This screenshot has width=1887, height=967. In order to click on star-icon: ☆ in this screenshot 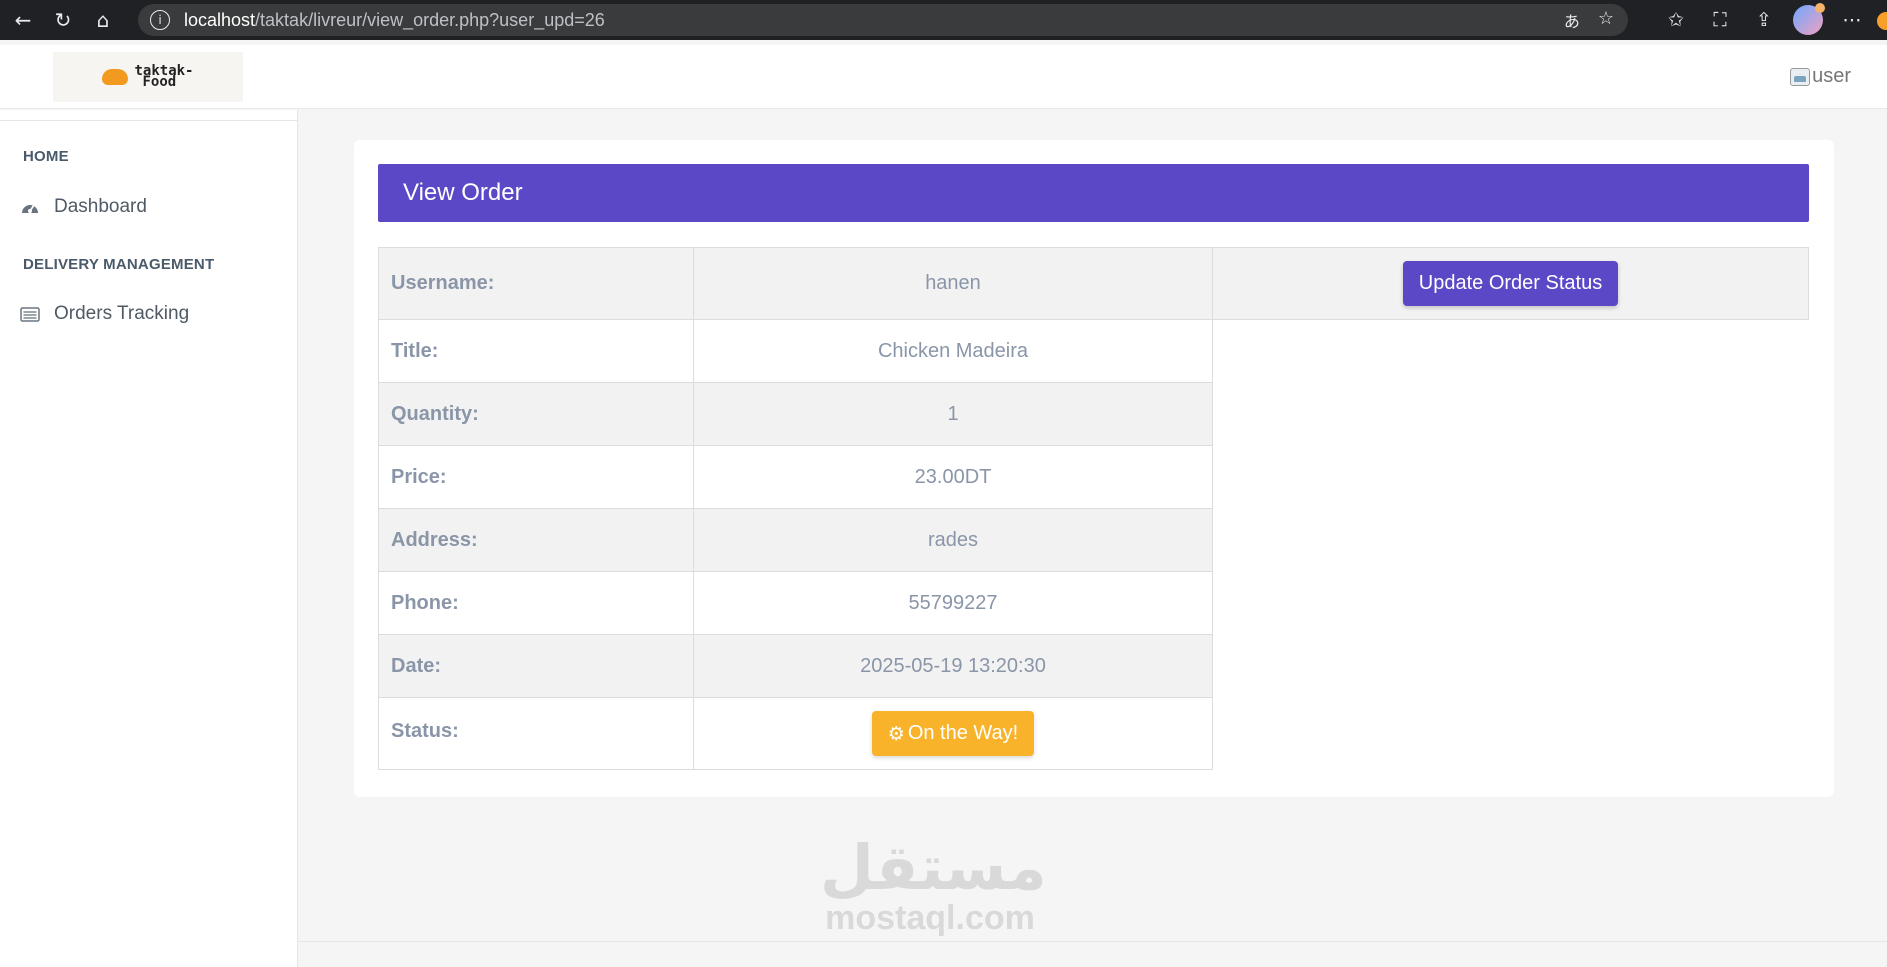, I will do `click(1606, 20)`.